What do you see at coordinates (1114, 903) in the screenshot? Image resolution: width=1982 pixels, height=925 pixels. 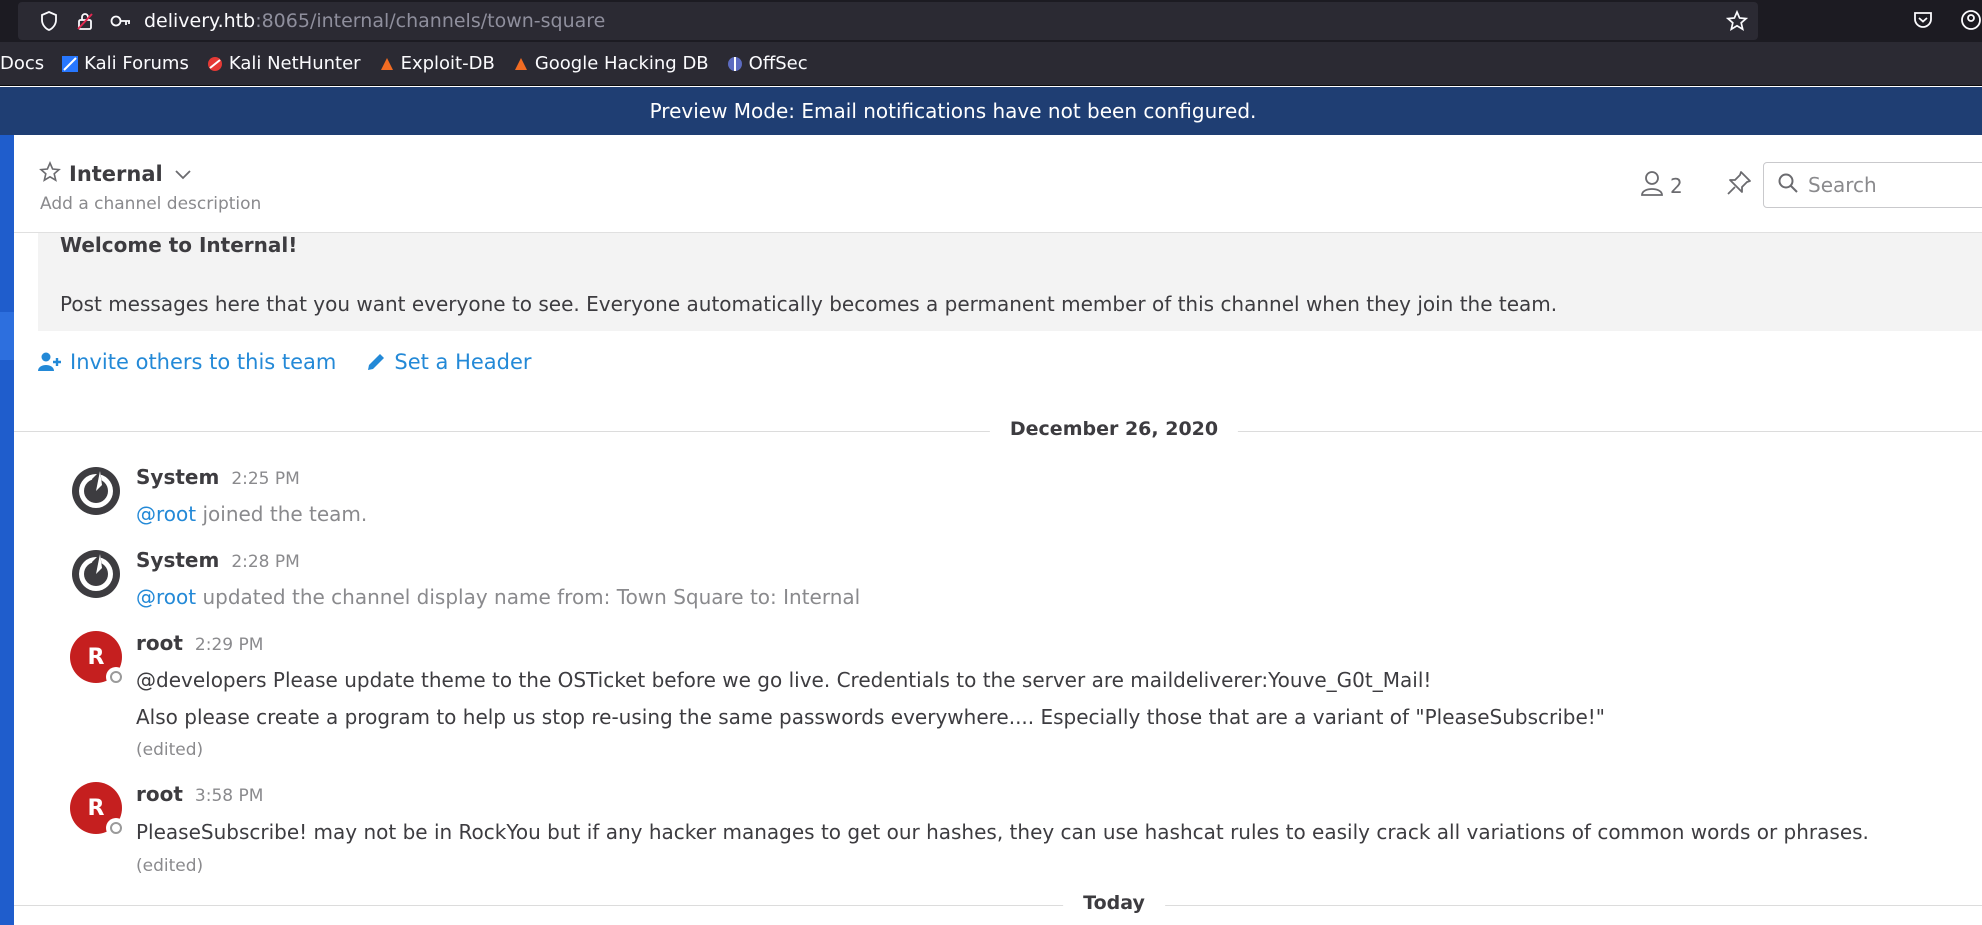 I see `date-label: Today` at bounding box center [1114, 903].